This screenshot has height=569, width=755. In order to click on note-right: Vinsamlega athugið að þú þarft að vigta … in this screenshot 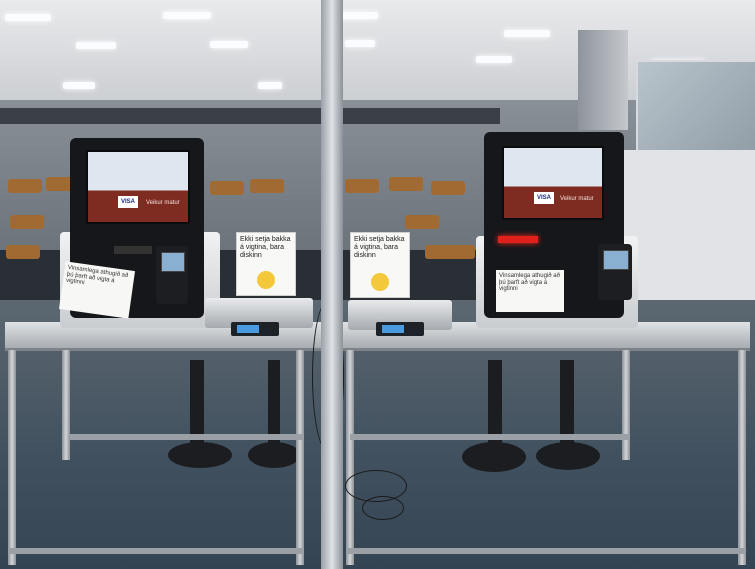, I will do `click(530, 291)`.